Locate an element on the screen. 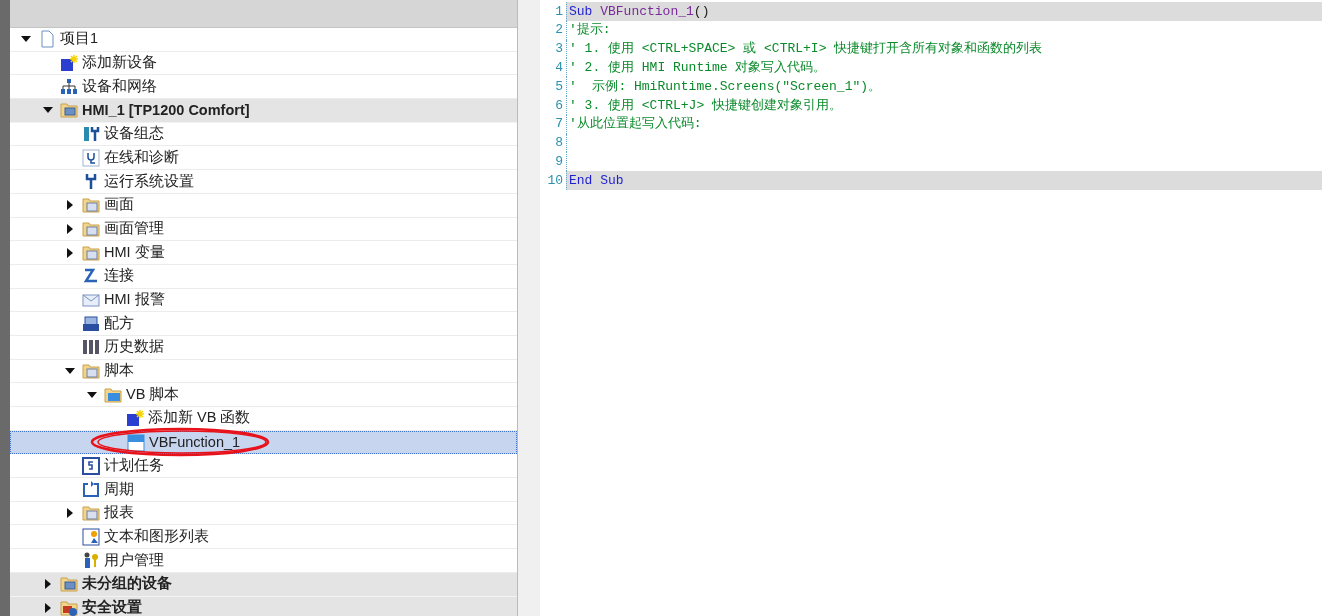  tree-label: 添加新 VB 函数 is located at coordinates (199, 418).